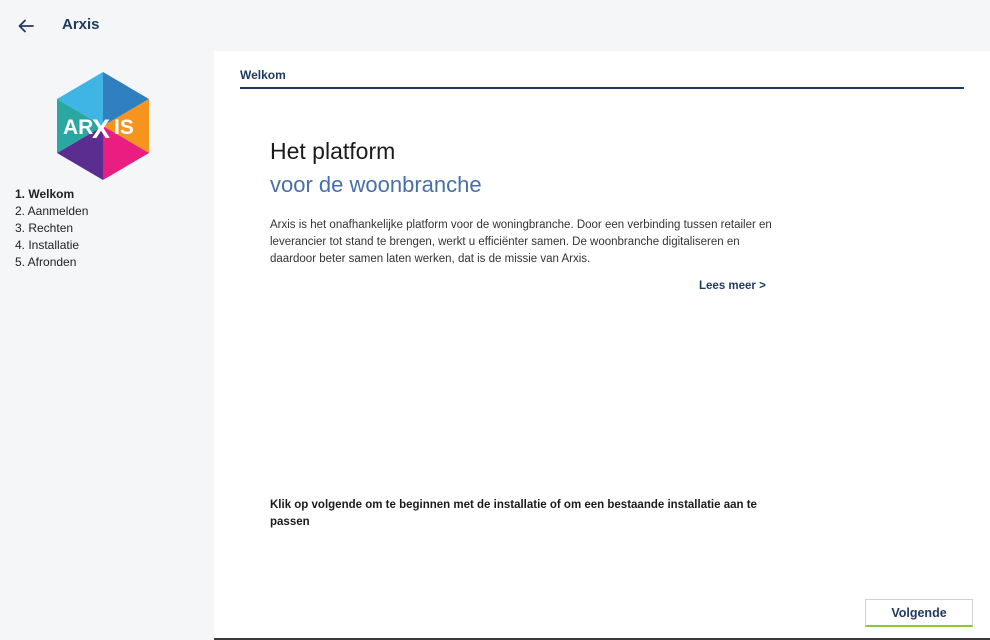  What do you see at coordinates (46, 262) in the screenshot?
I see `step-afronden: 5. Afronden` at bounding box center [46, 262].